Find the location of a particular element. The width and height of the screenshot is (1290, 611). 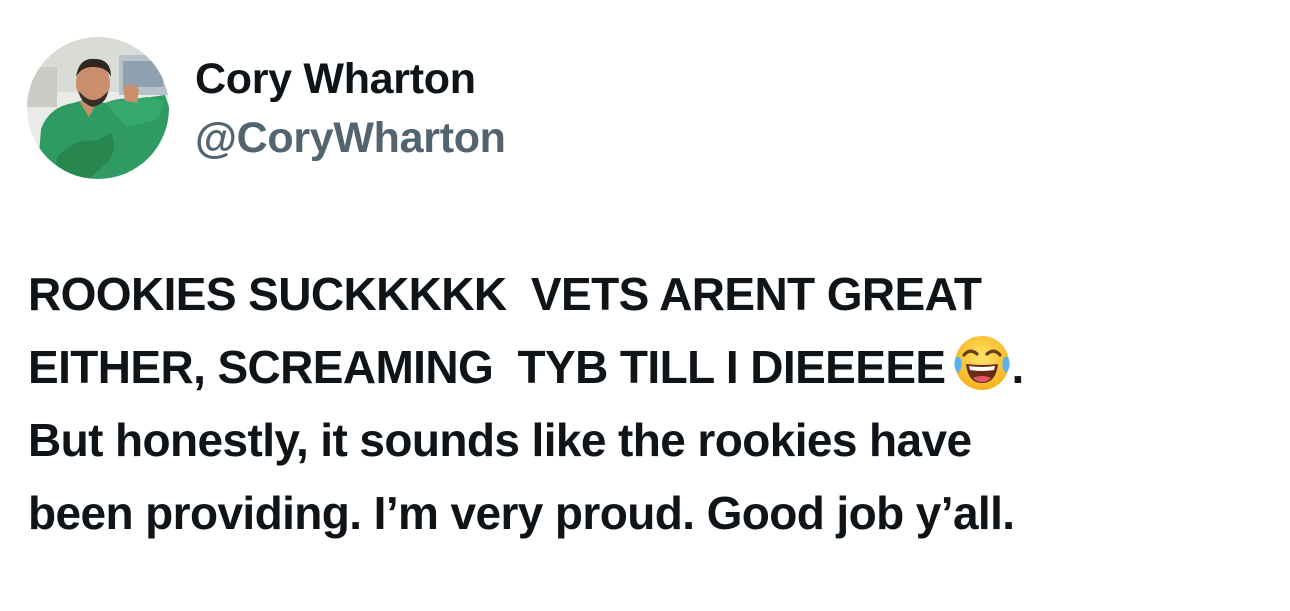

tweet-line-1: ROOKIES SUCKKKKK VETS ARENT GREAT is located at coordinates (505, 294).